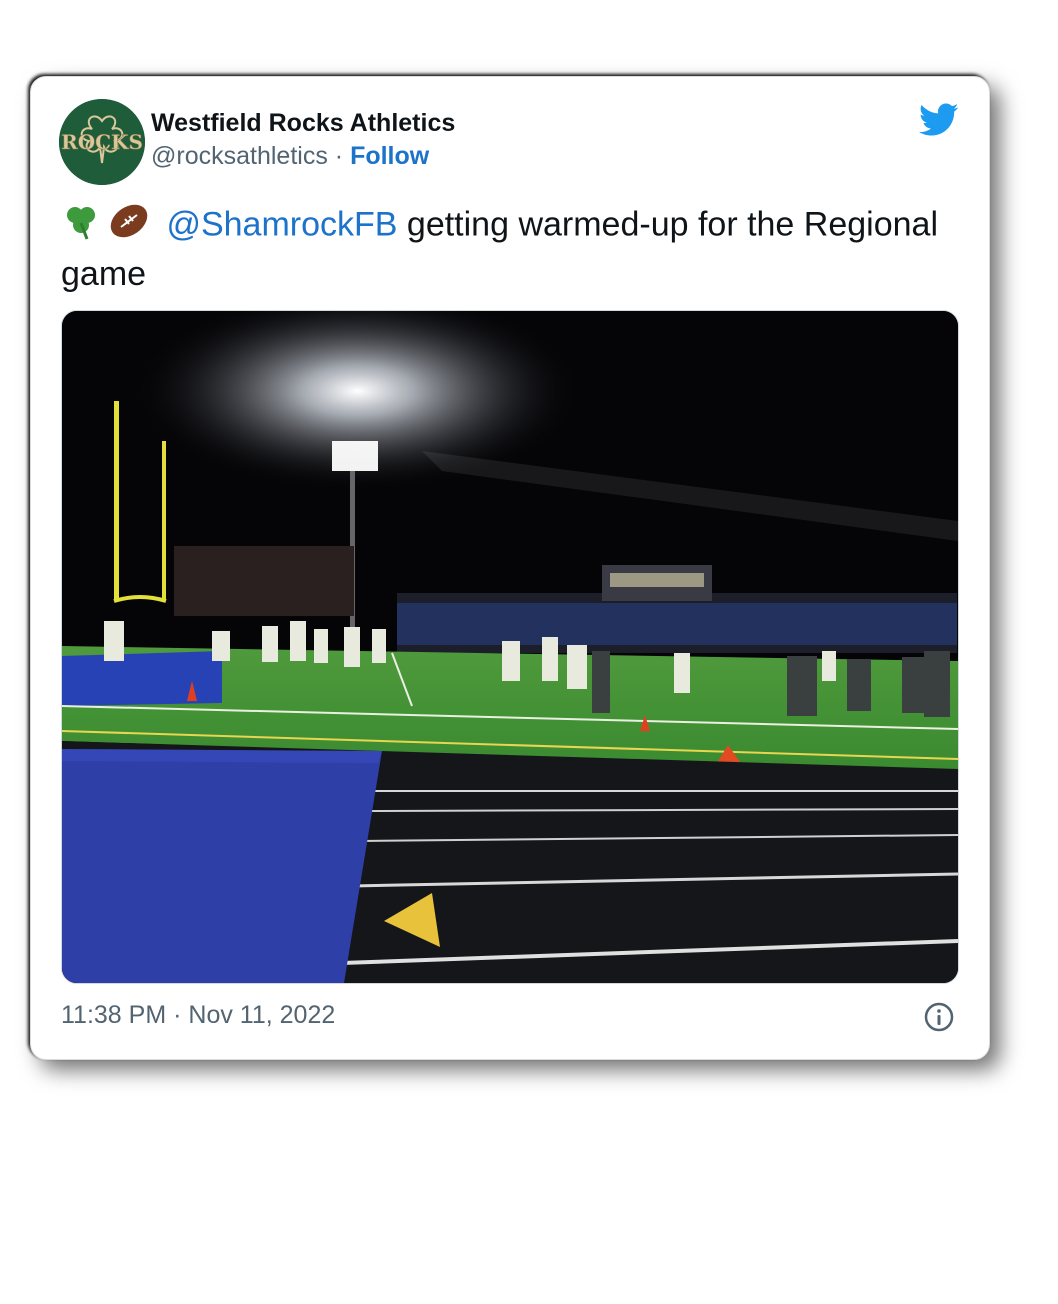 Image resolution: width=1058 pixels, height=1304 pixels. Describe the element at coordinates (114, 1015) in the screenshot. I see `tweet-time: 11:38 PM` at that location.